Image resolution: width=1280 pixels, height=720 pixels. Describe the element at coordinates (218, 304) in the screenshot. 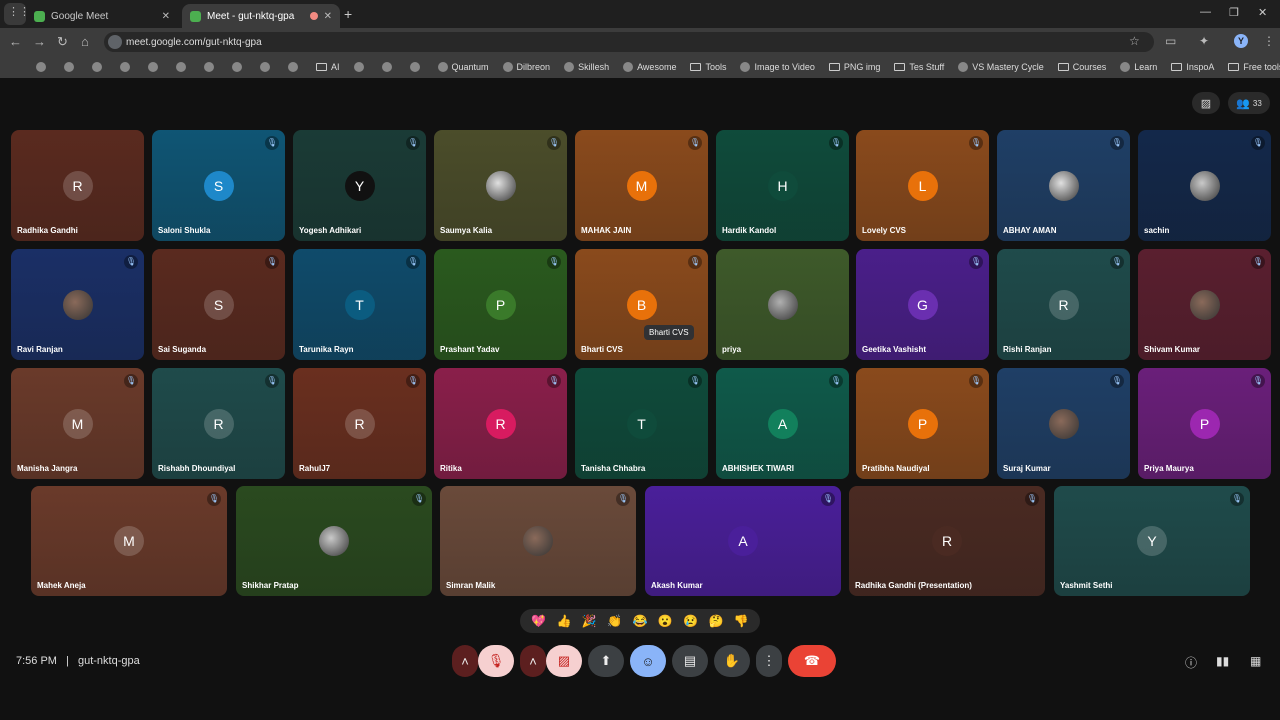

I see `participant-tile: S Sai Suganda 🎙` at that location.